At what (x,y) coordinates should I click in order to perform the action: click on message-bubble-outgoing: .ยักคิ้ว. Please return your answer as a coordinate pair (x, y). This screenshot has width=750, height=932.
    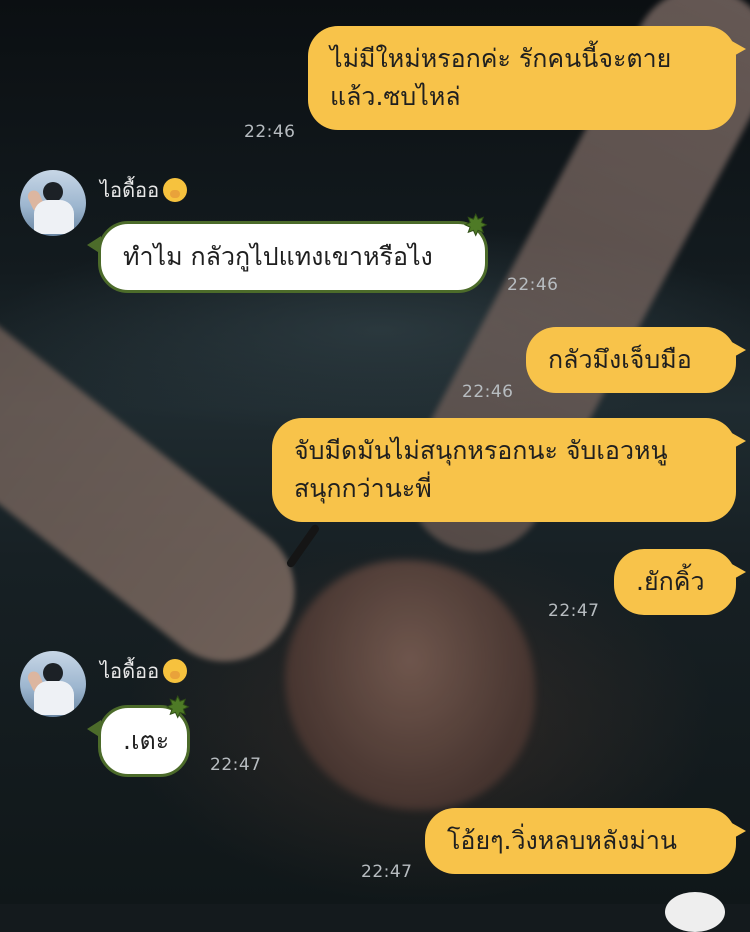
    Looking at the image, I should click on (680, 582).